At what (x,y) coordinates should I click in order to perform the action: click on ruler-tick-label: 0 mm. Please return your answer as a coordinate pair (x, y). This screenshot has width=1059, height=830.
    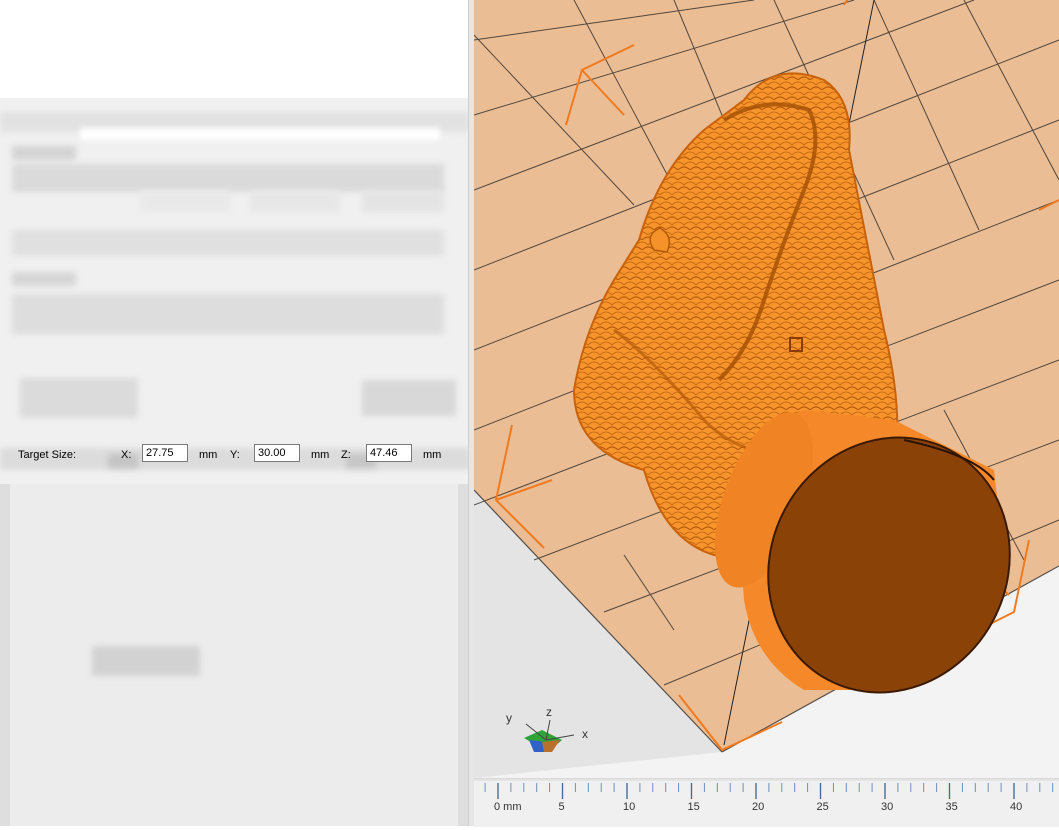
    Looking at the image, I should click on (508, 807).